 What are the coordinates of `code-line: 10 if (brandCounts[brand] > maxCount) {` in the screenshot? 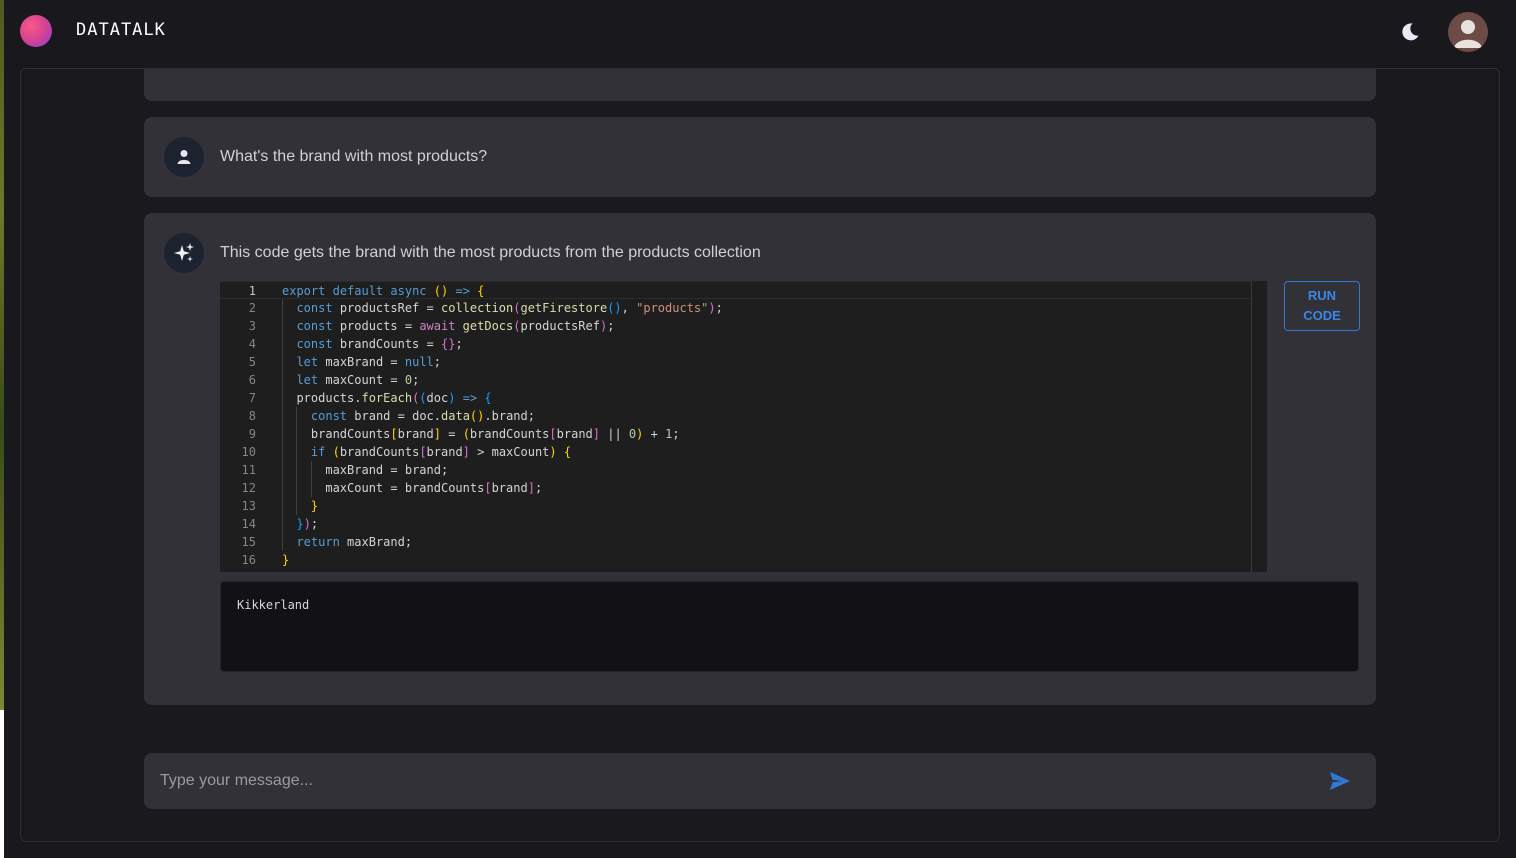 It's located at (736, 452).